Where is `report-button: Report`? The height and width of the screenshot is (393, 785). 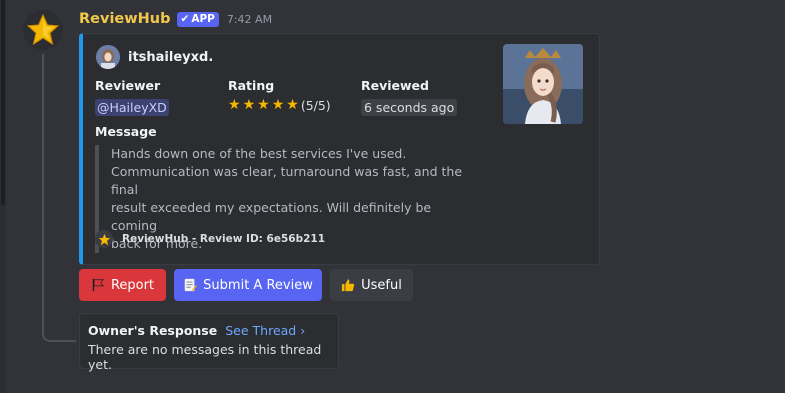
report-button: Report is located at coordinates (122, 285).